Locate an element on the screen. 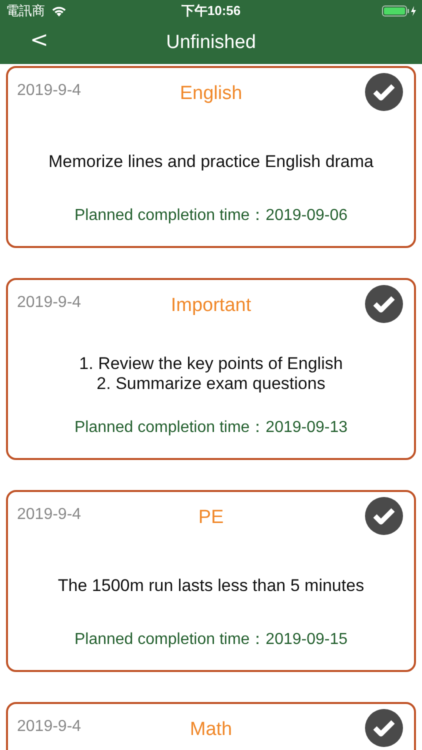 The width and height of the screenshot is (422, 750). planned-completion-time: Planned completion time：2019-09-06 is located at coordinates (211, 216).